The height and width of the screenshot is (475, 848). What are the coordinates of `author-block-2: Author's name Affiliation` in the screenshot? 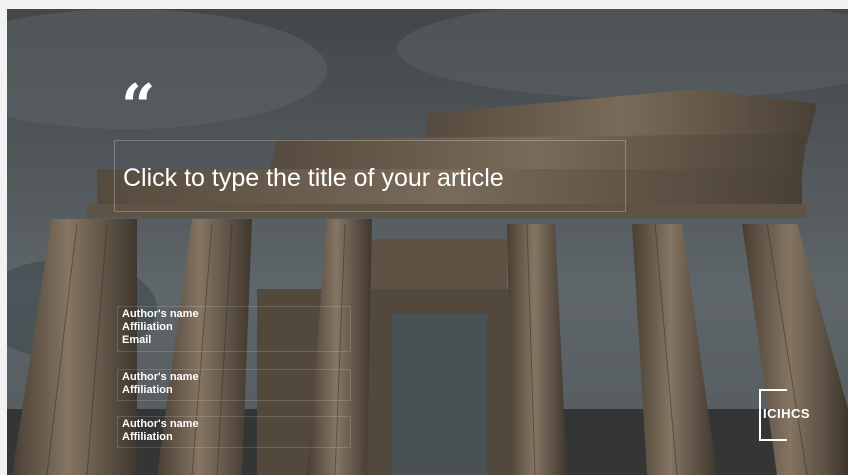 It's located at (234, 385).